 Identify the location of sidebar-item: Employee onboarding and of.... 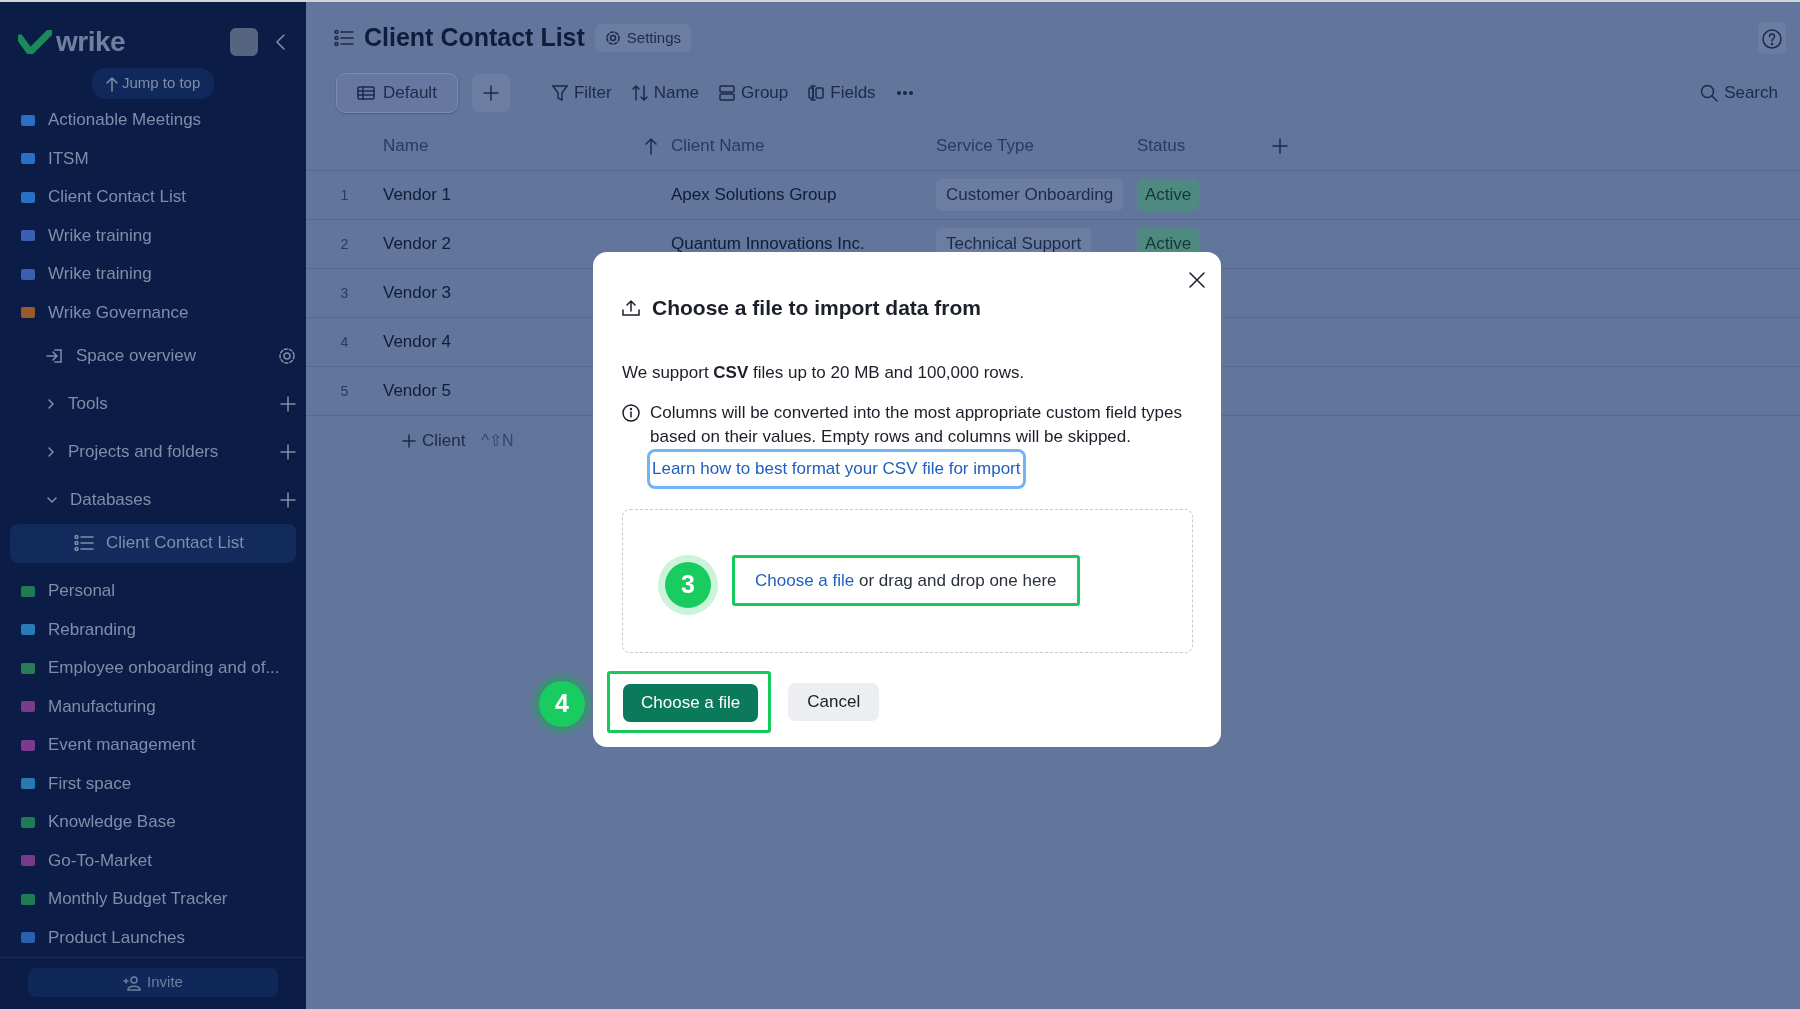
(153, 667).